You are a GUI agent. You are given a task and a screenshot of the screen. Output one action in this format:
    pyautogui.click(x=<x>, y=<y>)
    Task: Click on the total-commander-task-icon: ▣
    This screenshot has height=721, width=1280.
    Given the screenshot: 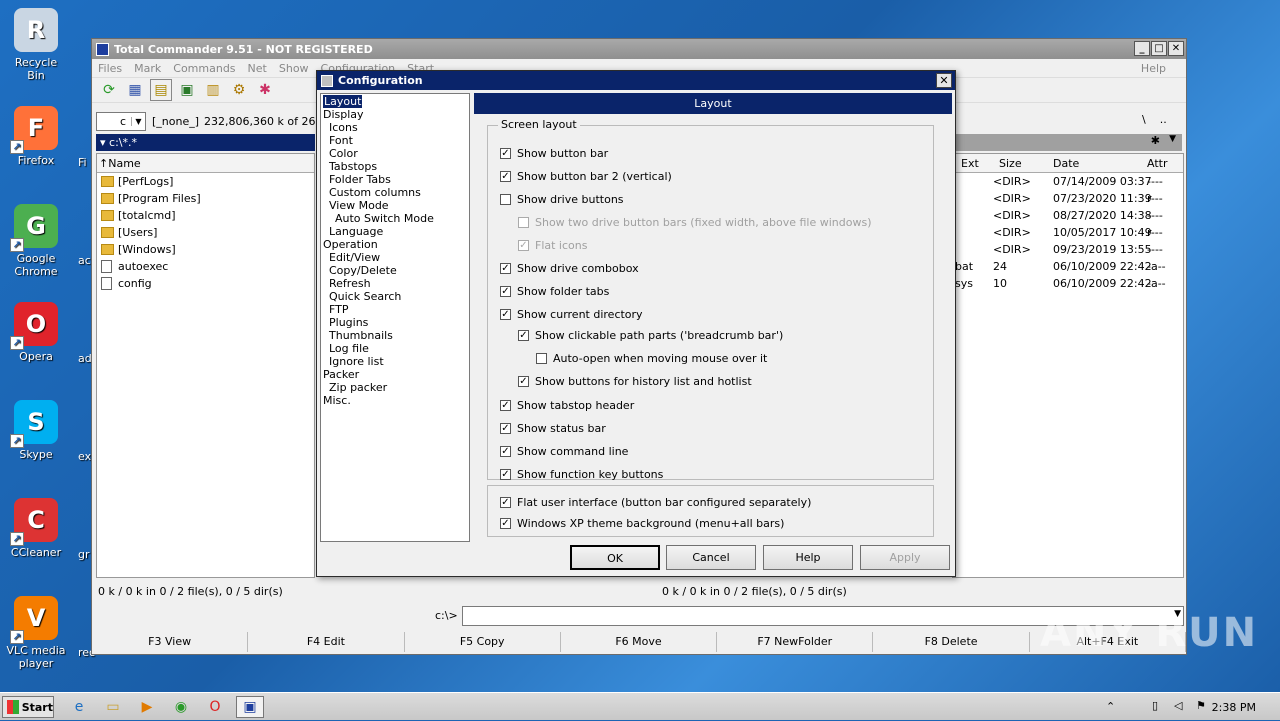 What is the action you would take?
    pyautogui.click(x=250, y=707)
    